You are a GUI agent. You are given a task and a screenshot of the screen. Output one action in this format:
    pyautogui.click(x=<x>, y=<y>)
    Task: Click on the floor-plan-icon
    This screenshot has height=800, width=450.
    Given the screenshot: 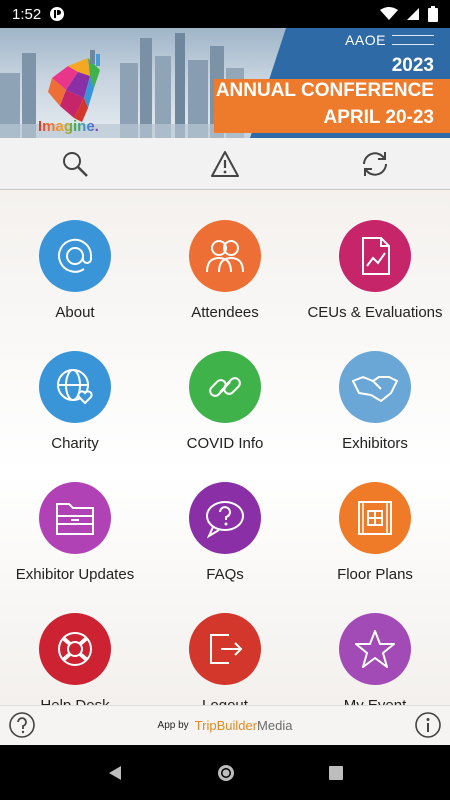 What is the action you would take?
    pyautogui.click(x=375, y=518)
    